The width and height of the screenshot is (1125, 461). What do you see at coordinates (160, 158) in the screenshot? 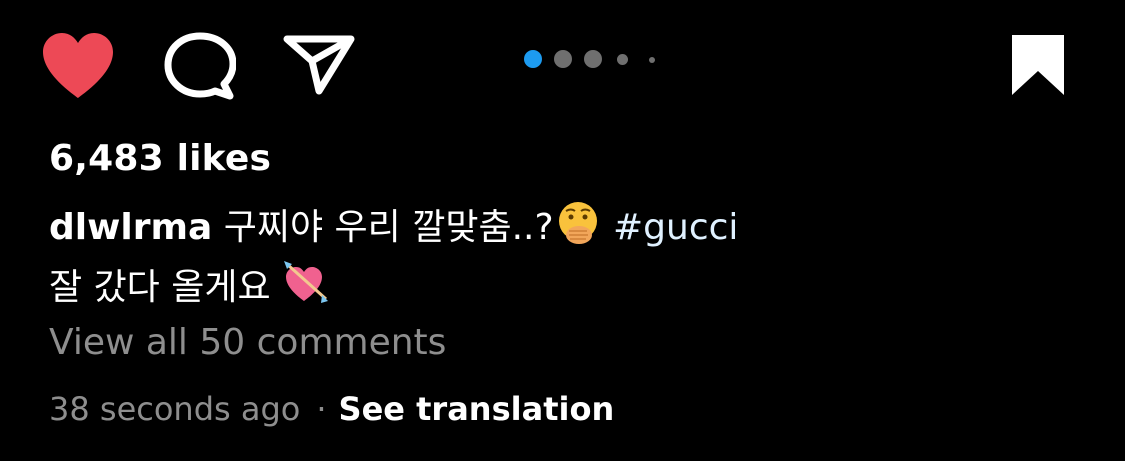
I see `likes-count: 6,483 likes` at bounding box center [160, 158].